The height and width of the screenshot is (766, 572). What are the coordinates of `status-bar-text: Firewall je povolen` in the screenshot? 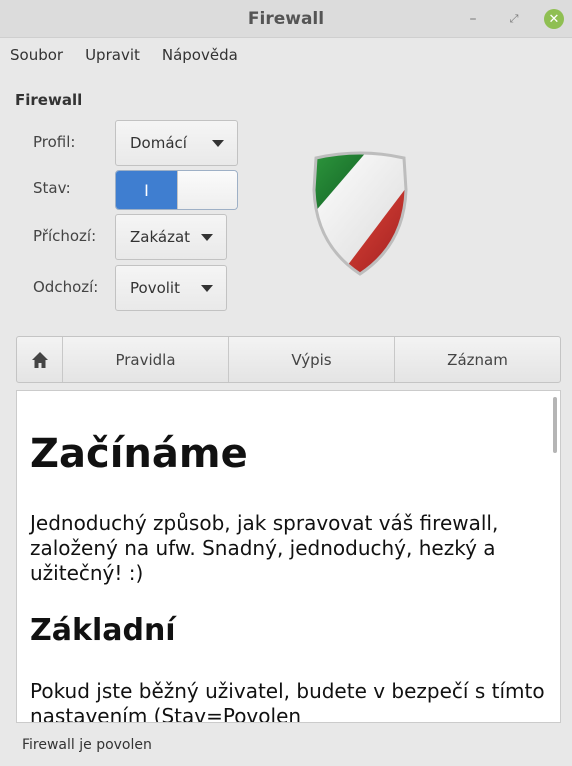 It's located at (87, 745).